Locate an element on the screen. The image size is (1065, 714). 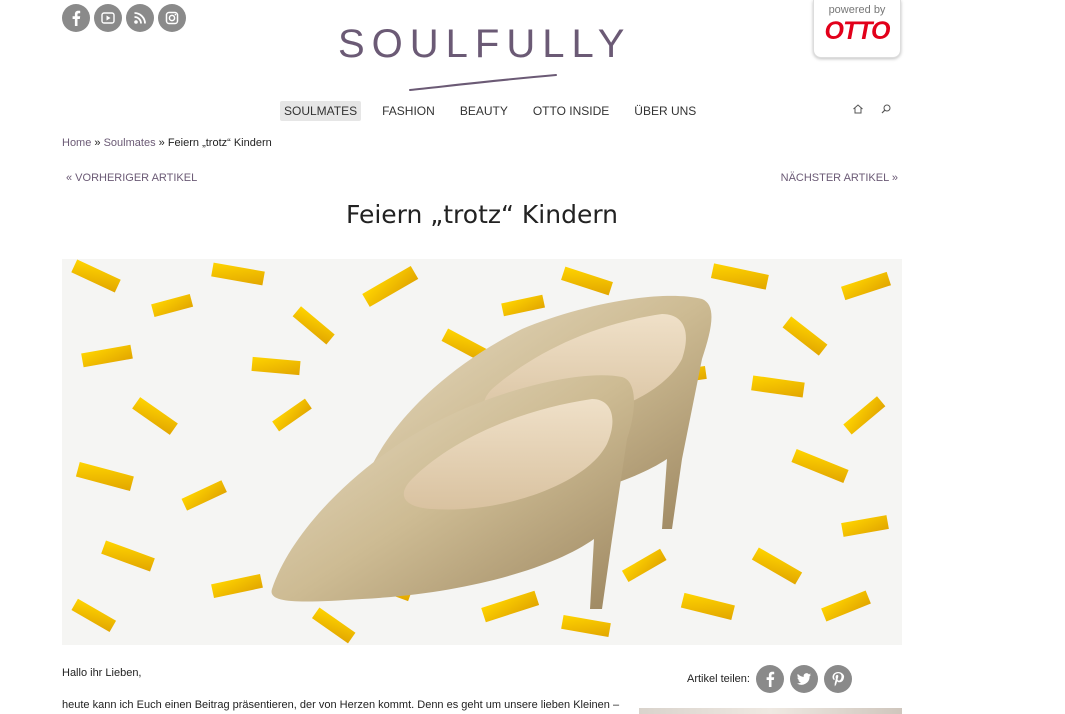
nav-item-soulmates: SOULMATES is located at coordinates (321, 111).